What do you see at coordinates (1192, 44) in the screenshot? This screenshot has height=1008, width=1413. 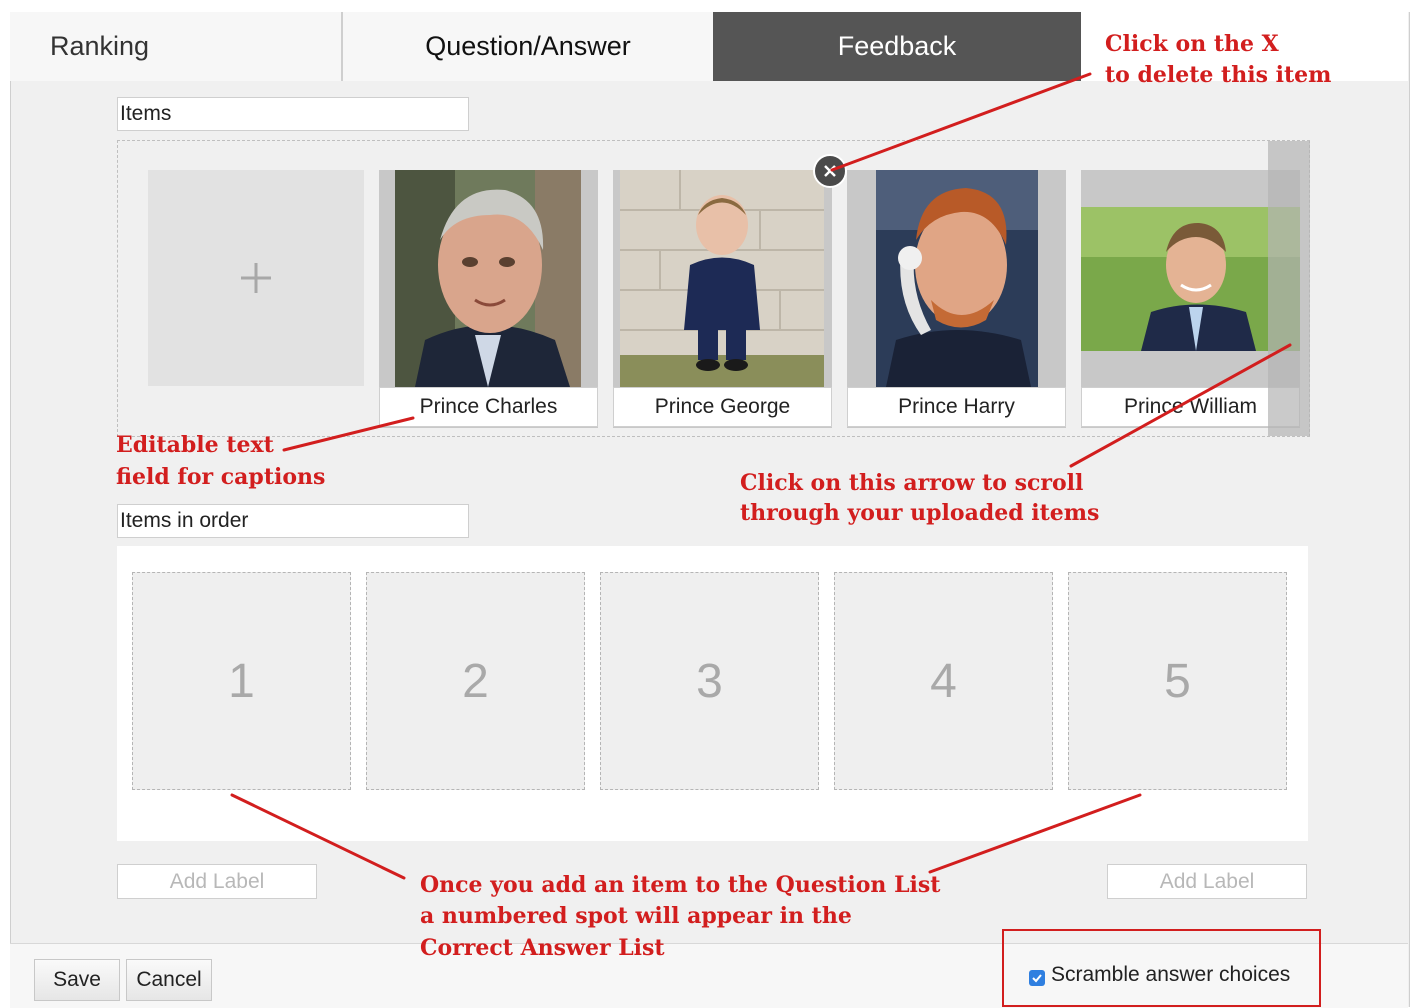 I see `annotation-delete-line-1: Click on the X` at bounding box center [1192, 44].